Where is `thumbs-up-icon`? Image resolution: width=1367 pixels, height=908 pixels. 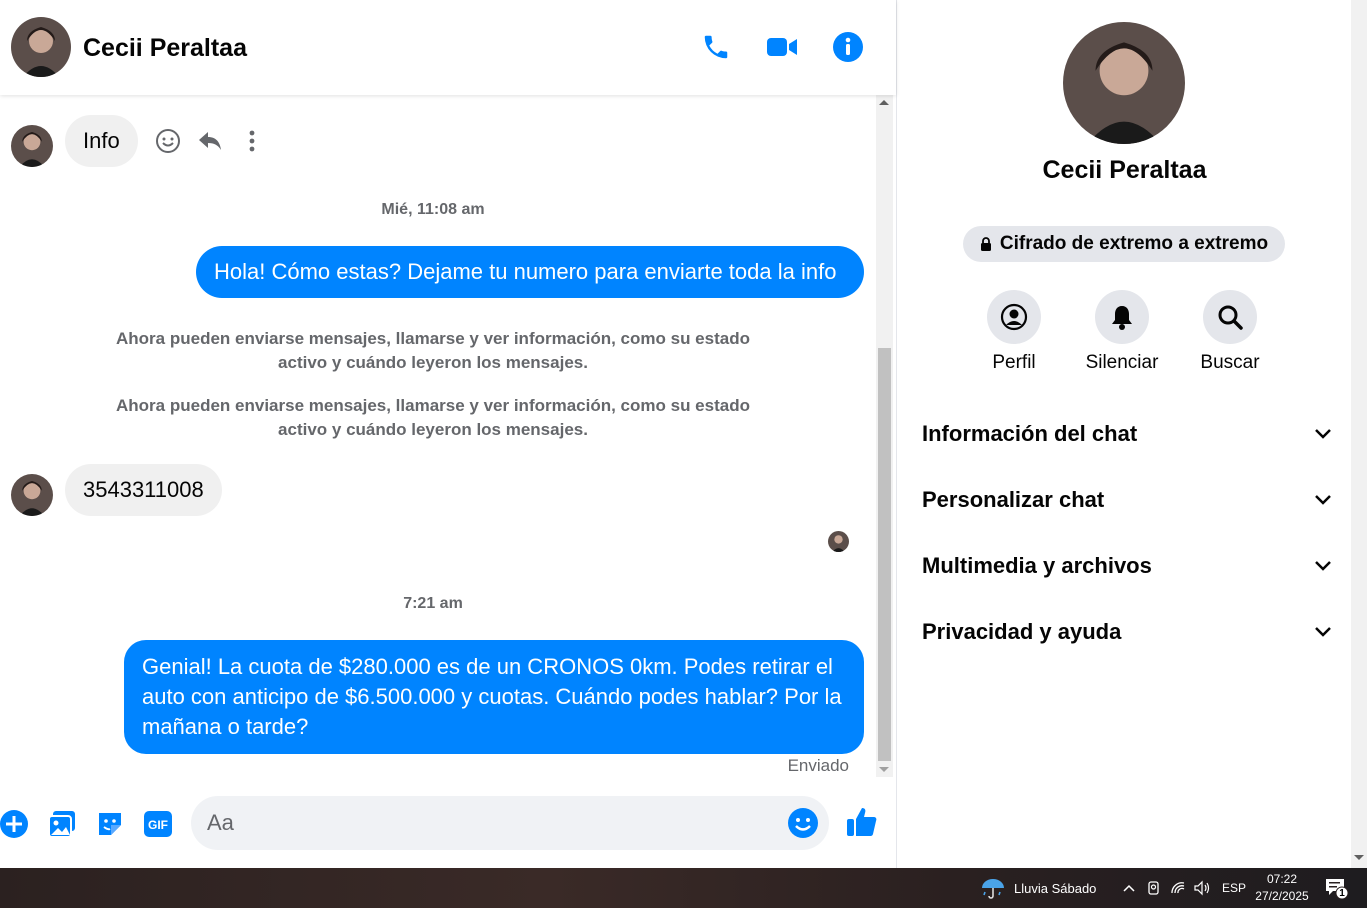 thumbs-up-icon is located at coordinates (862, 822).